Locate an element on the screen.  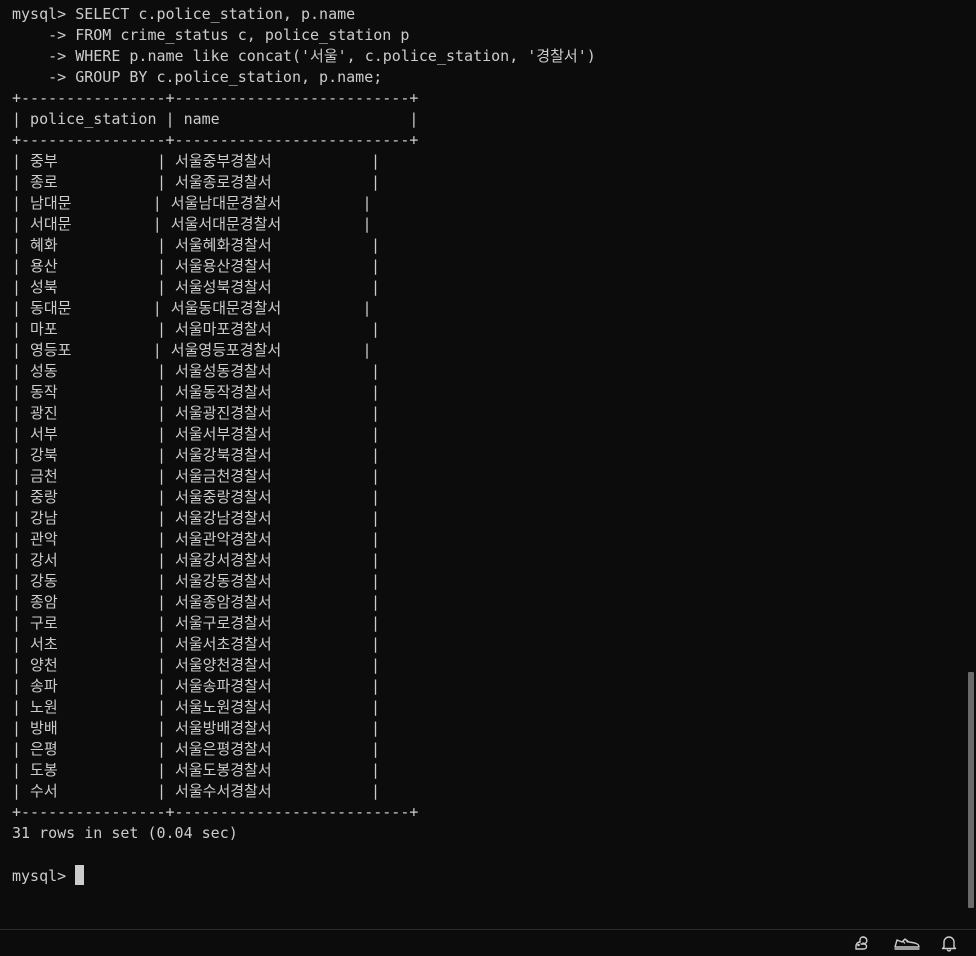
table-row: | 노원 | 서울노원경찰서 | is located at coordinates (196, 707).